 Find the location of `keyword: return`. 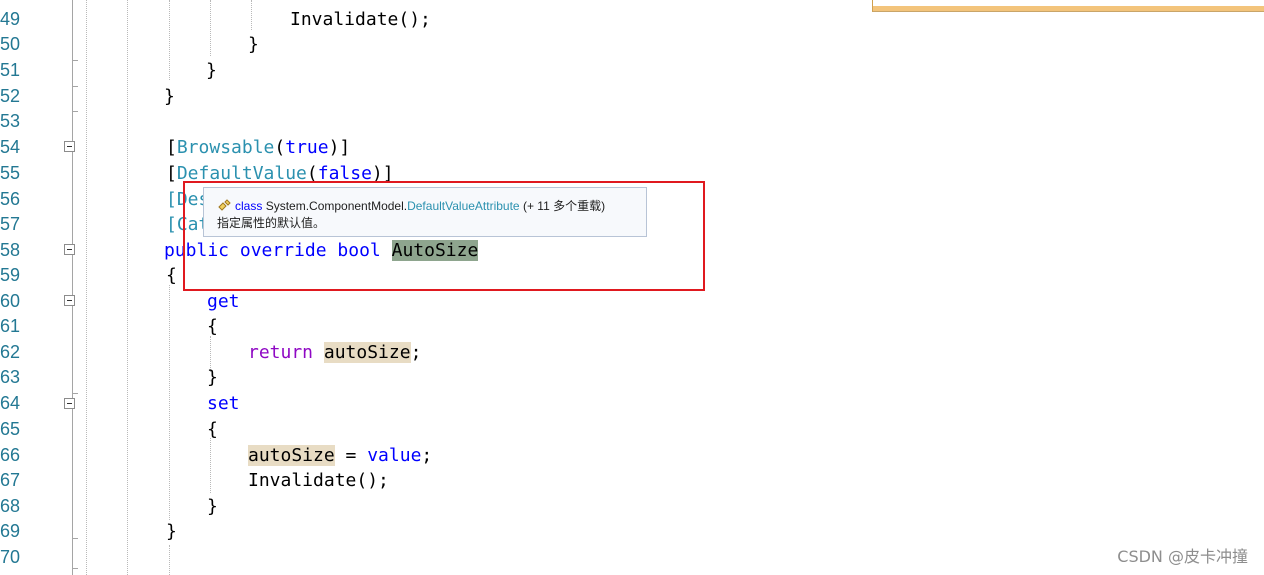

keyword: return is located at coordinates (281, 352).